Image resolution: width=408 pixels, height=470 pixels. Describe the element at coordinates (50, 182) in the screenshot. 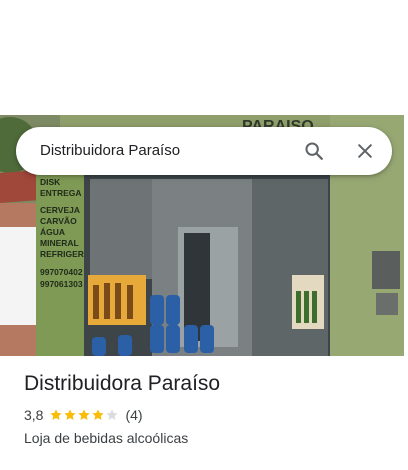

I see `sign-line-0: DISK` at that location.